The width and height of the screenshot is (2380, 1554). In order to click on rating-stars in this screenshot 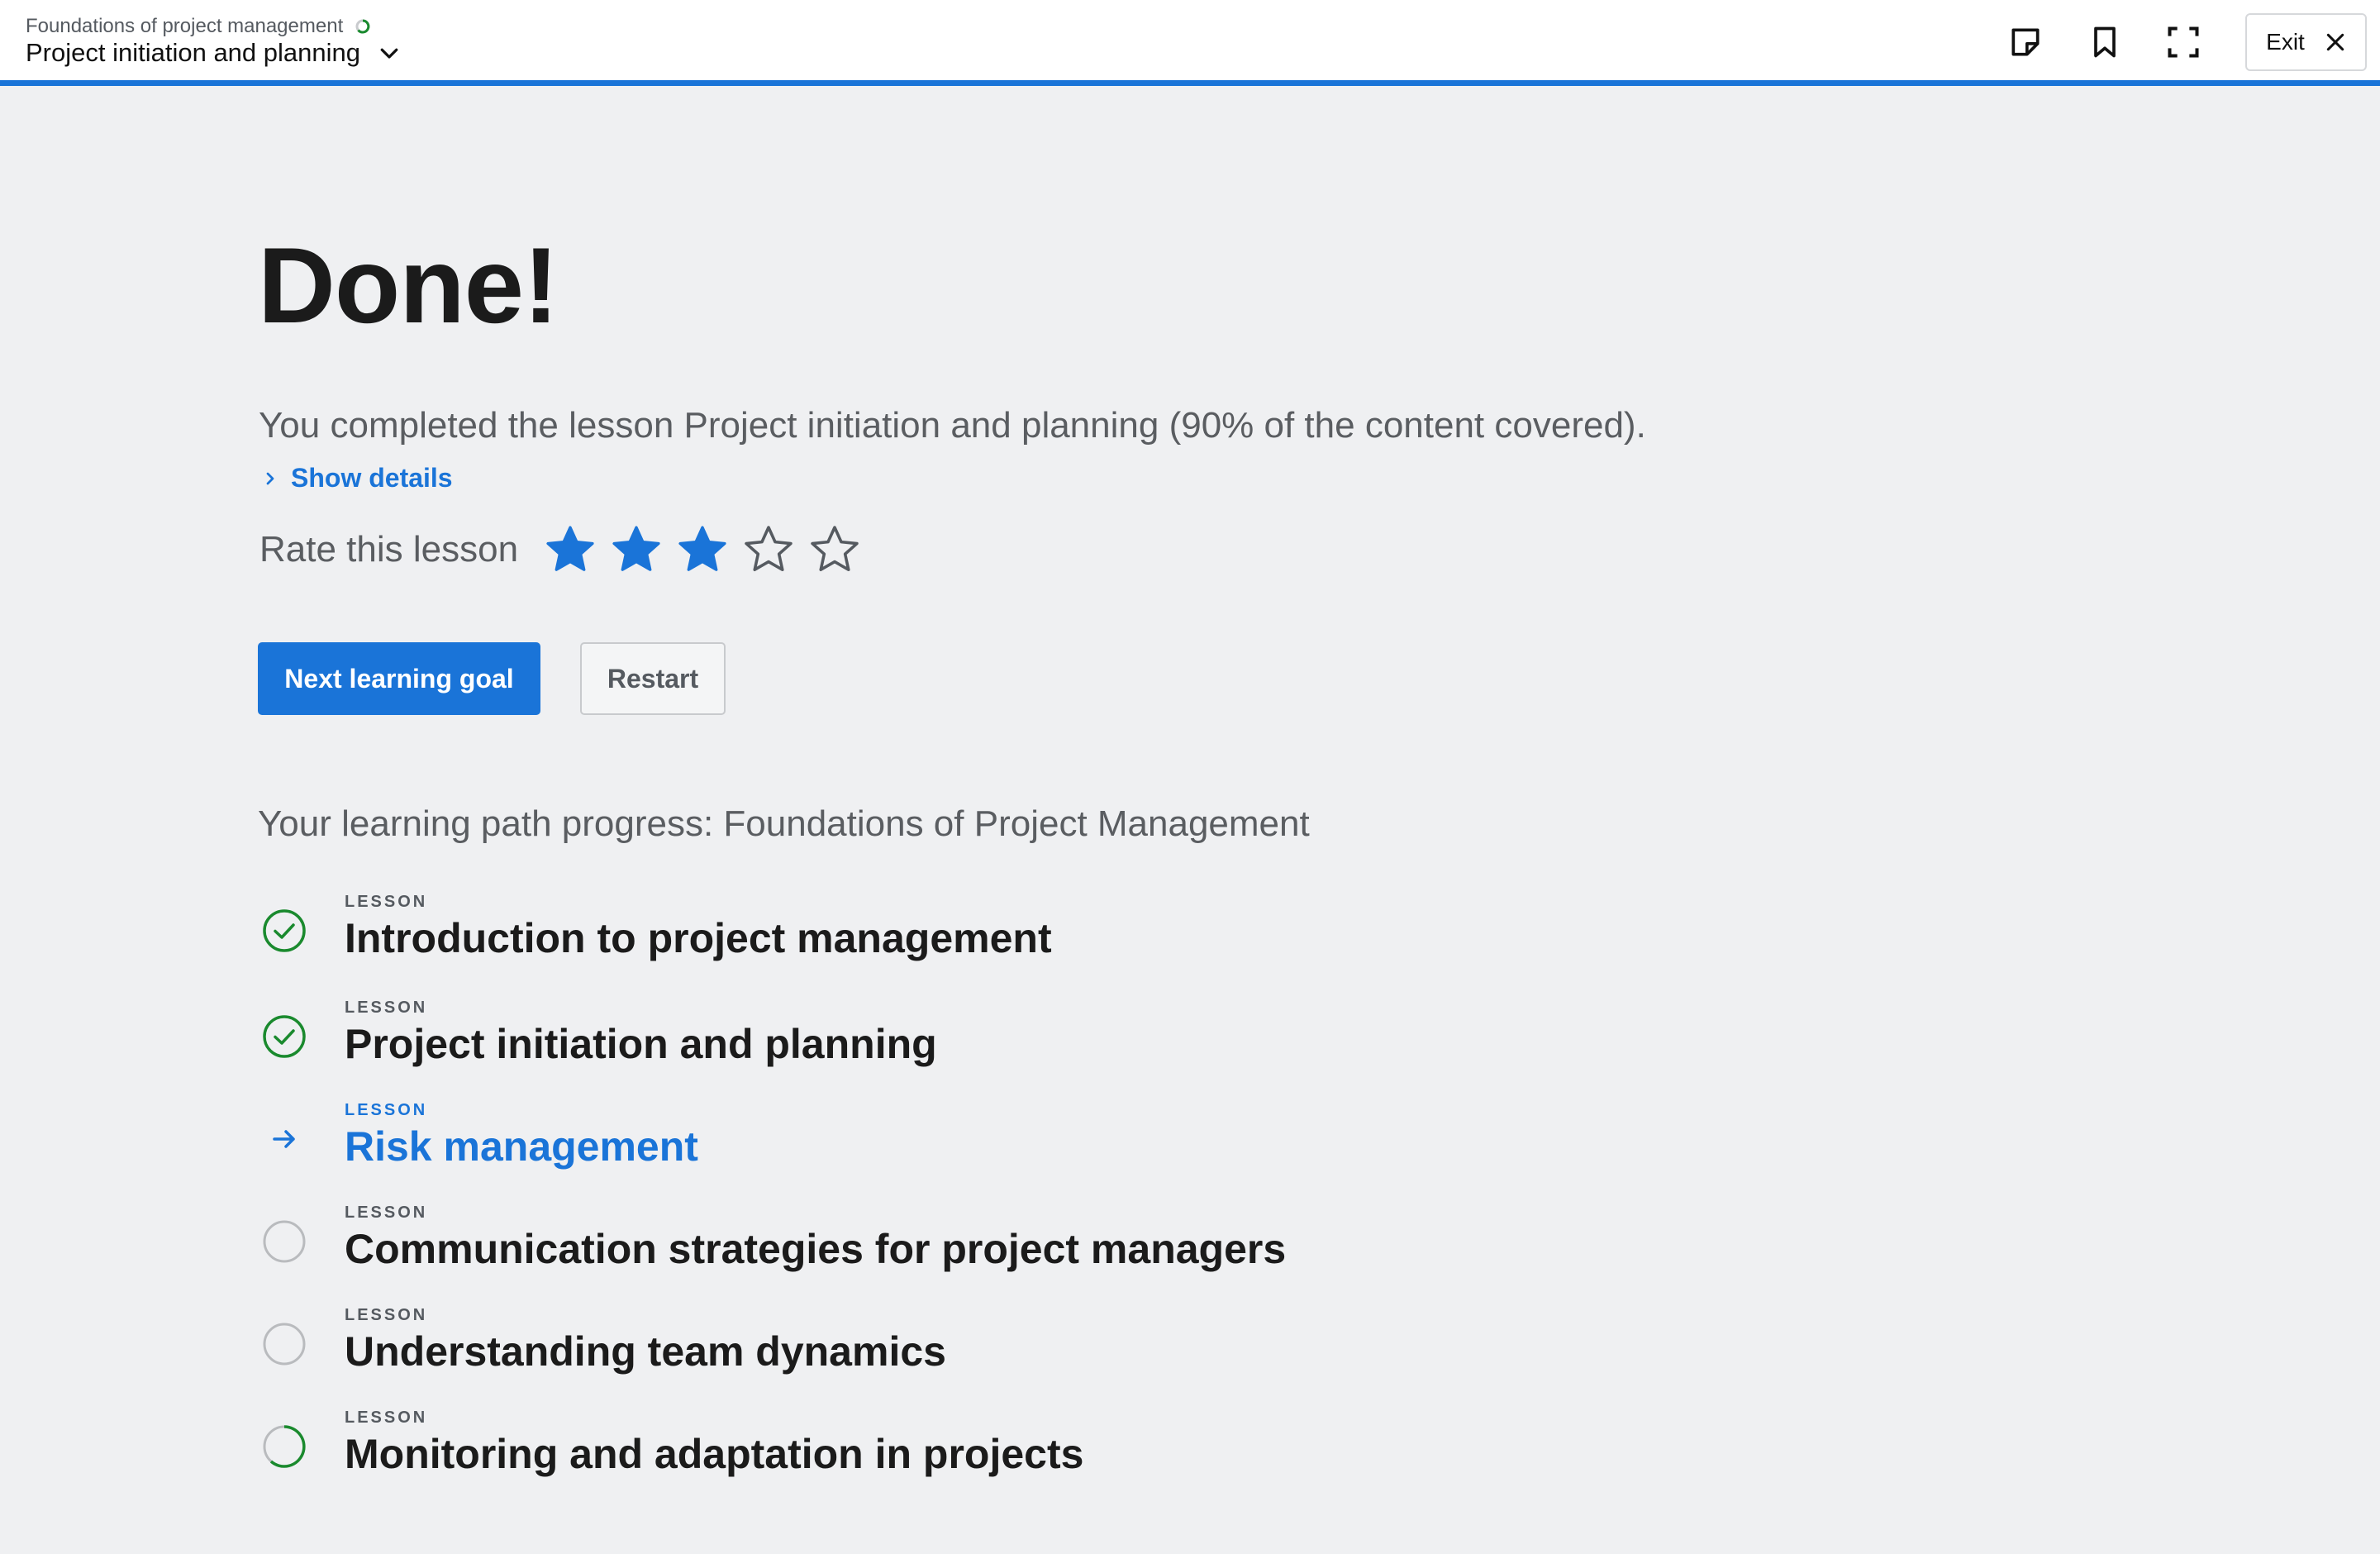, I will do `click(708, 549)`.